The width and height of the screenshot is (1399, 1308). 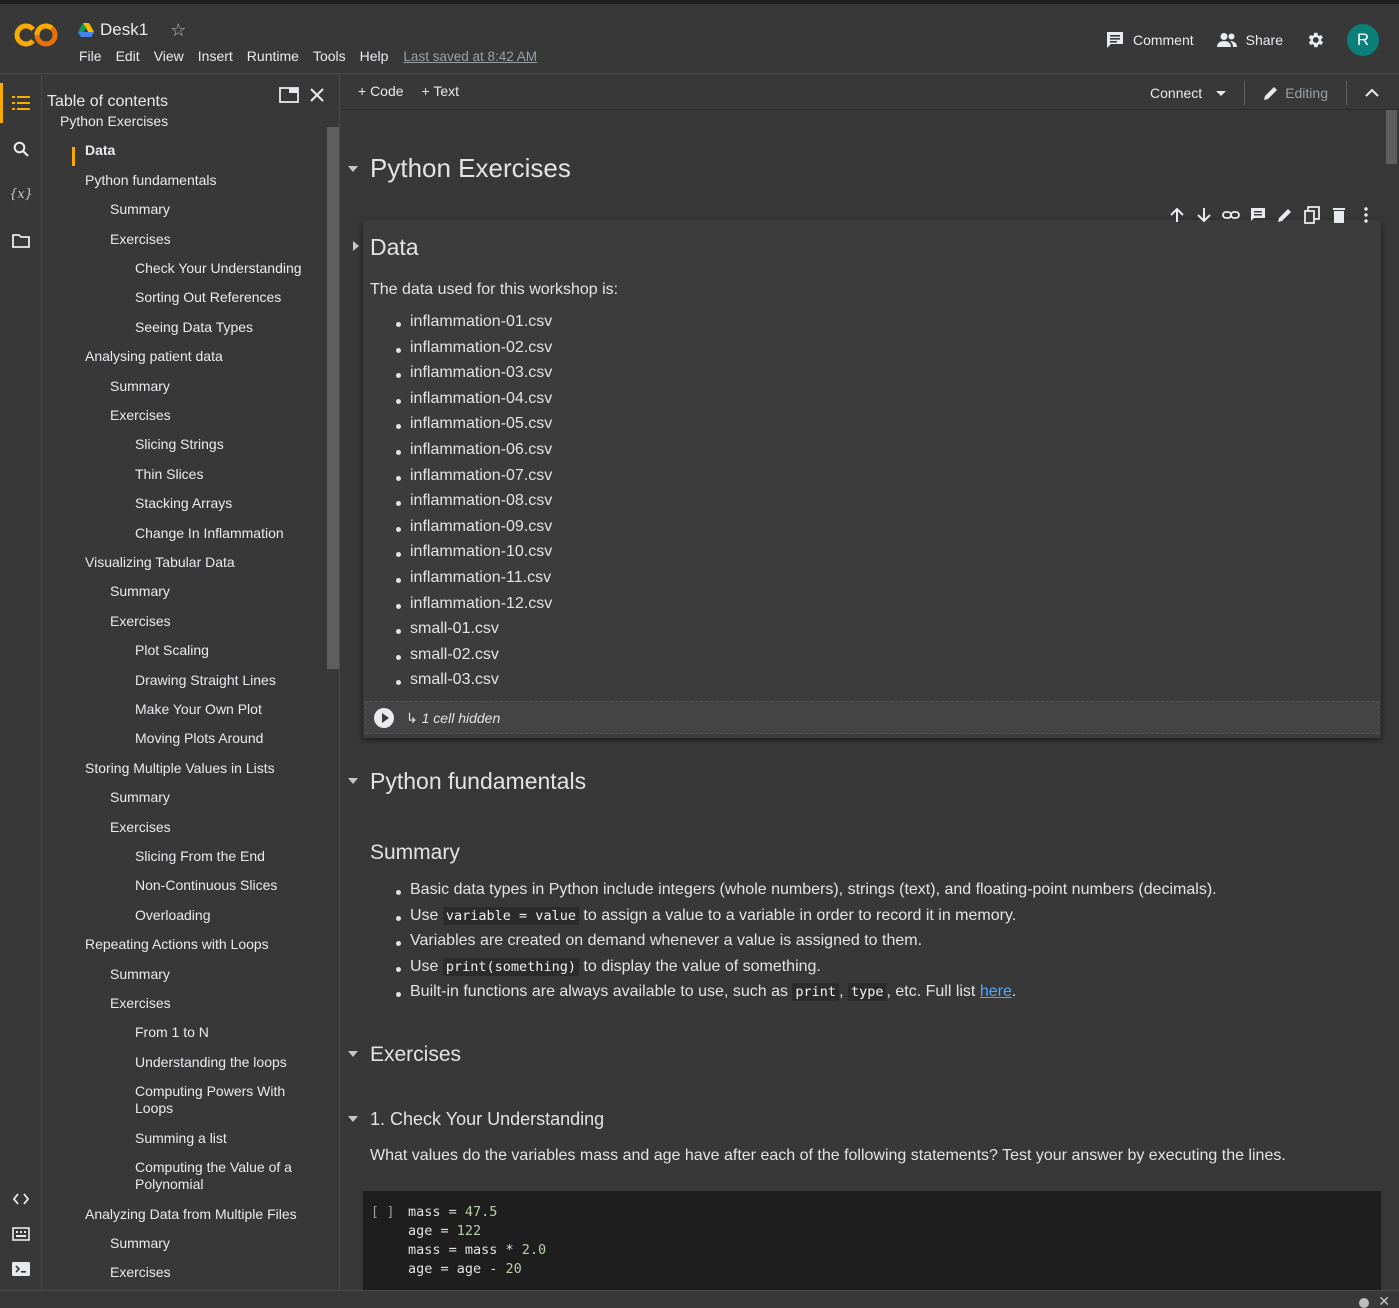 I want to click on toc-item: Plot Scaling, so click(x=227, y=650).